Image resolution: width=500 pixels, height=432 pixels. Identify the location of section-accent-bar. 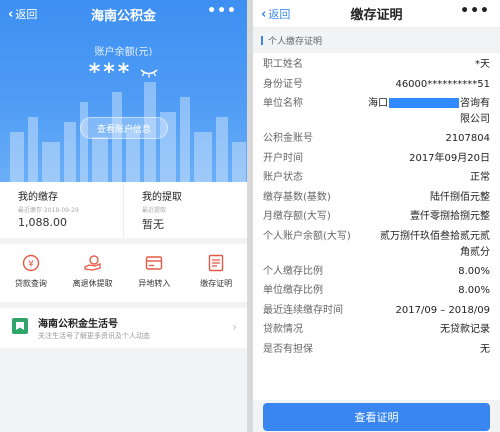
(262, 40).